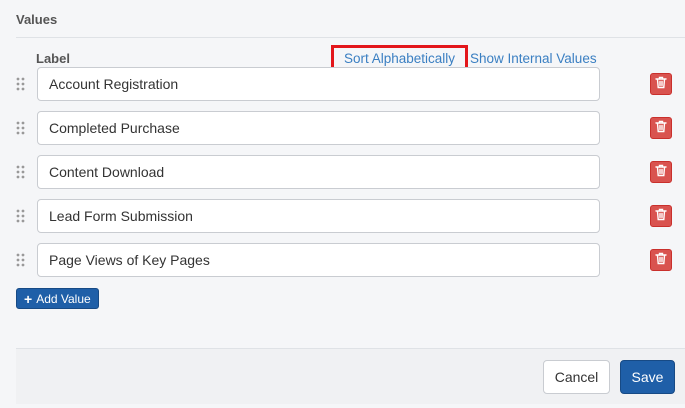 Image resolution: width=685 pixels, height=408 pixels. What do you see at coordinates (399, 58) in the screenshot?
I see `sort-alphabetically-label: Sort Alphabetically` at bounding box center [399, 58].